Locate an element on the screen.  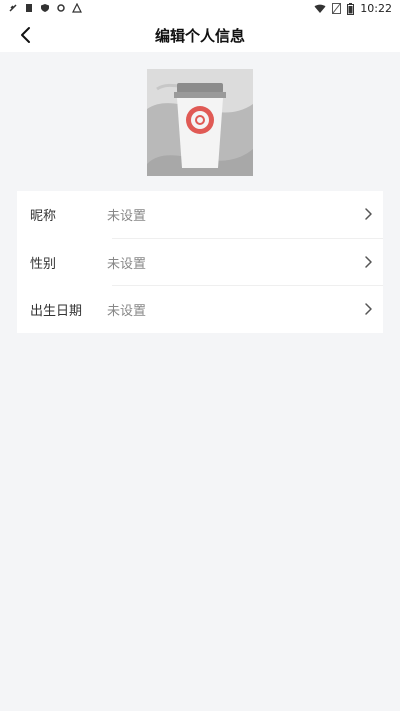
alert-icon is located at coordinates (77, 8).